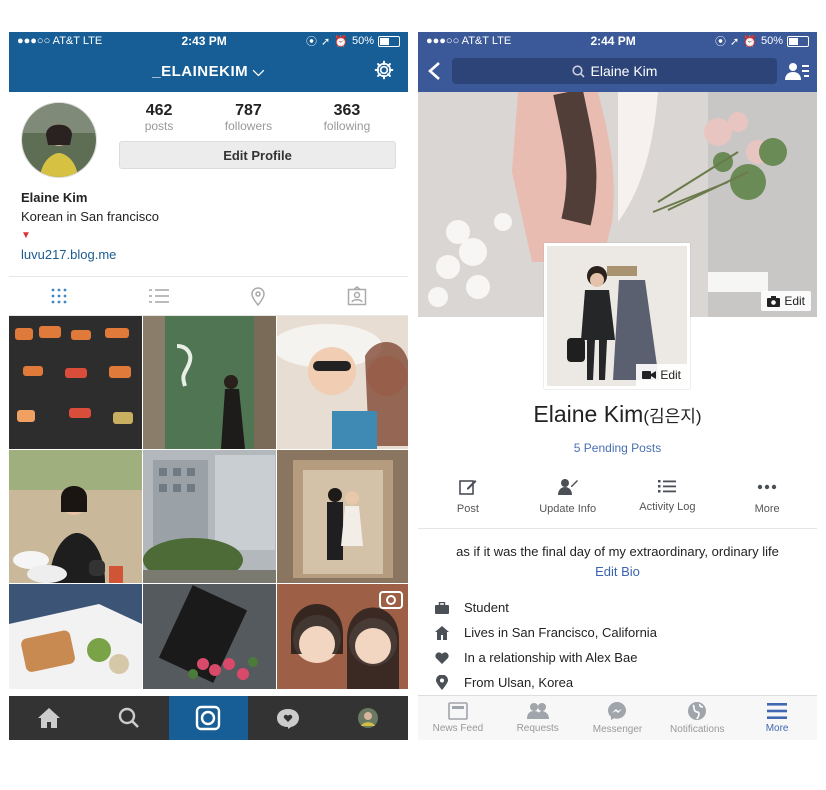 This screenshot has height=790, width=826. I want to click on nav-news-feed: News Feed, so click(458, 718).